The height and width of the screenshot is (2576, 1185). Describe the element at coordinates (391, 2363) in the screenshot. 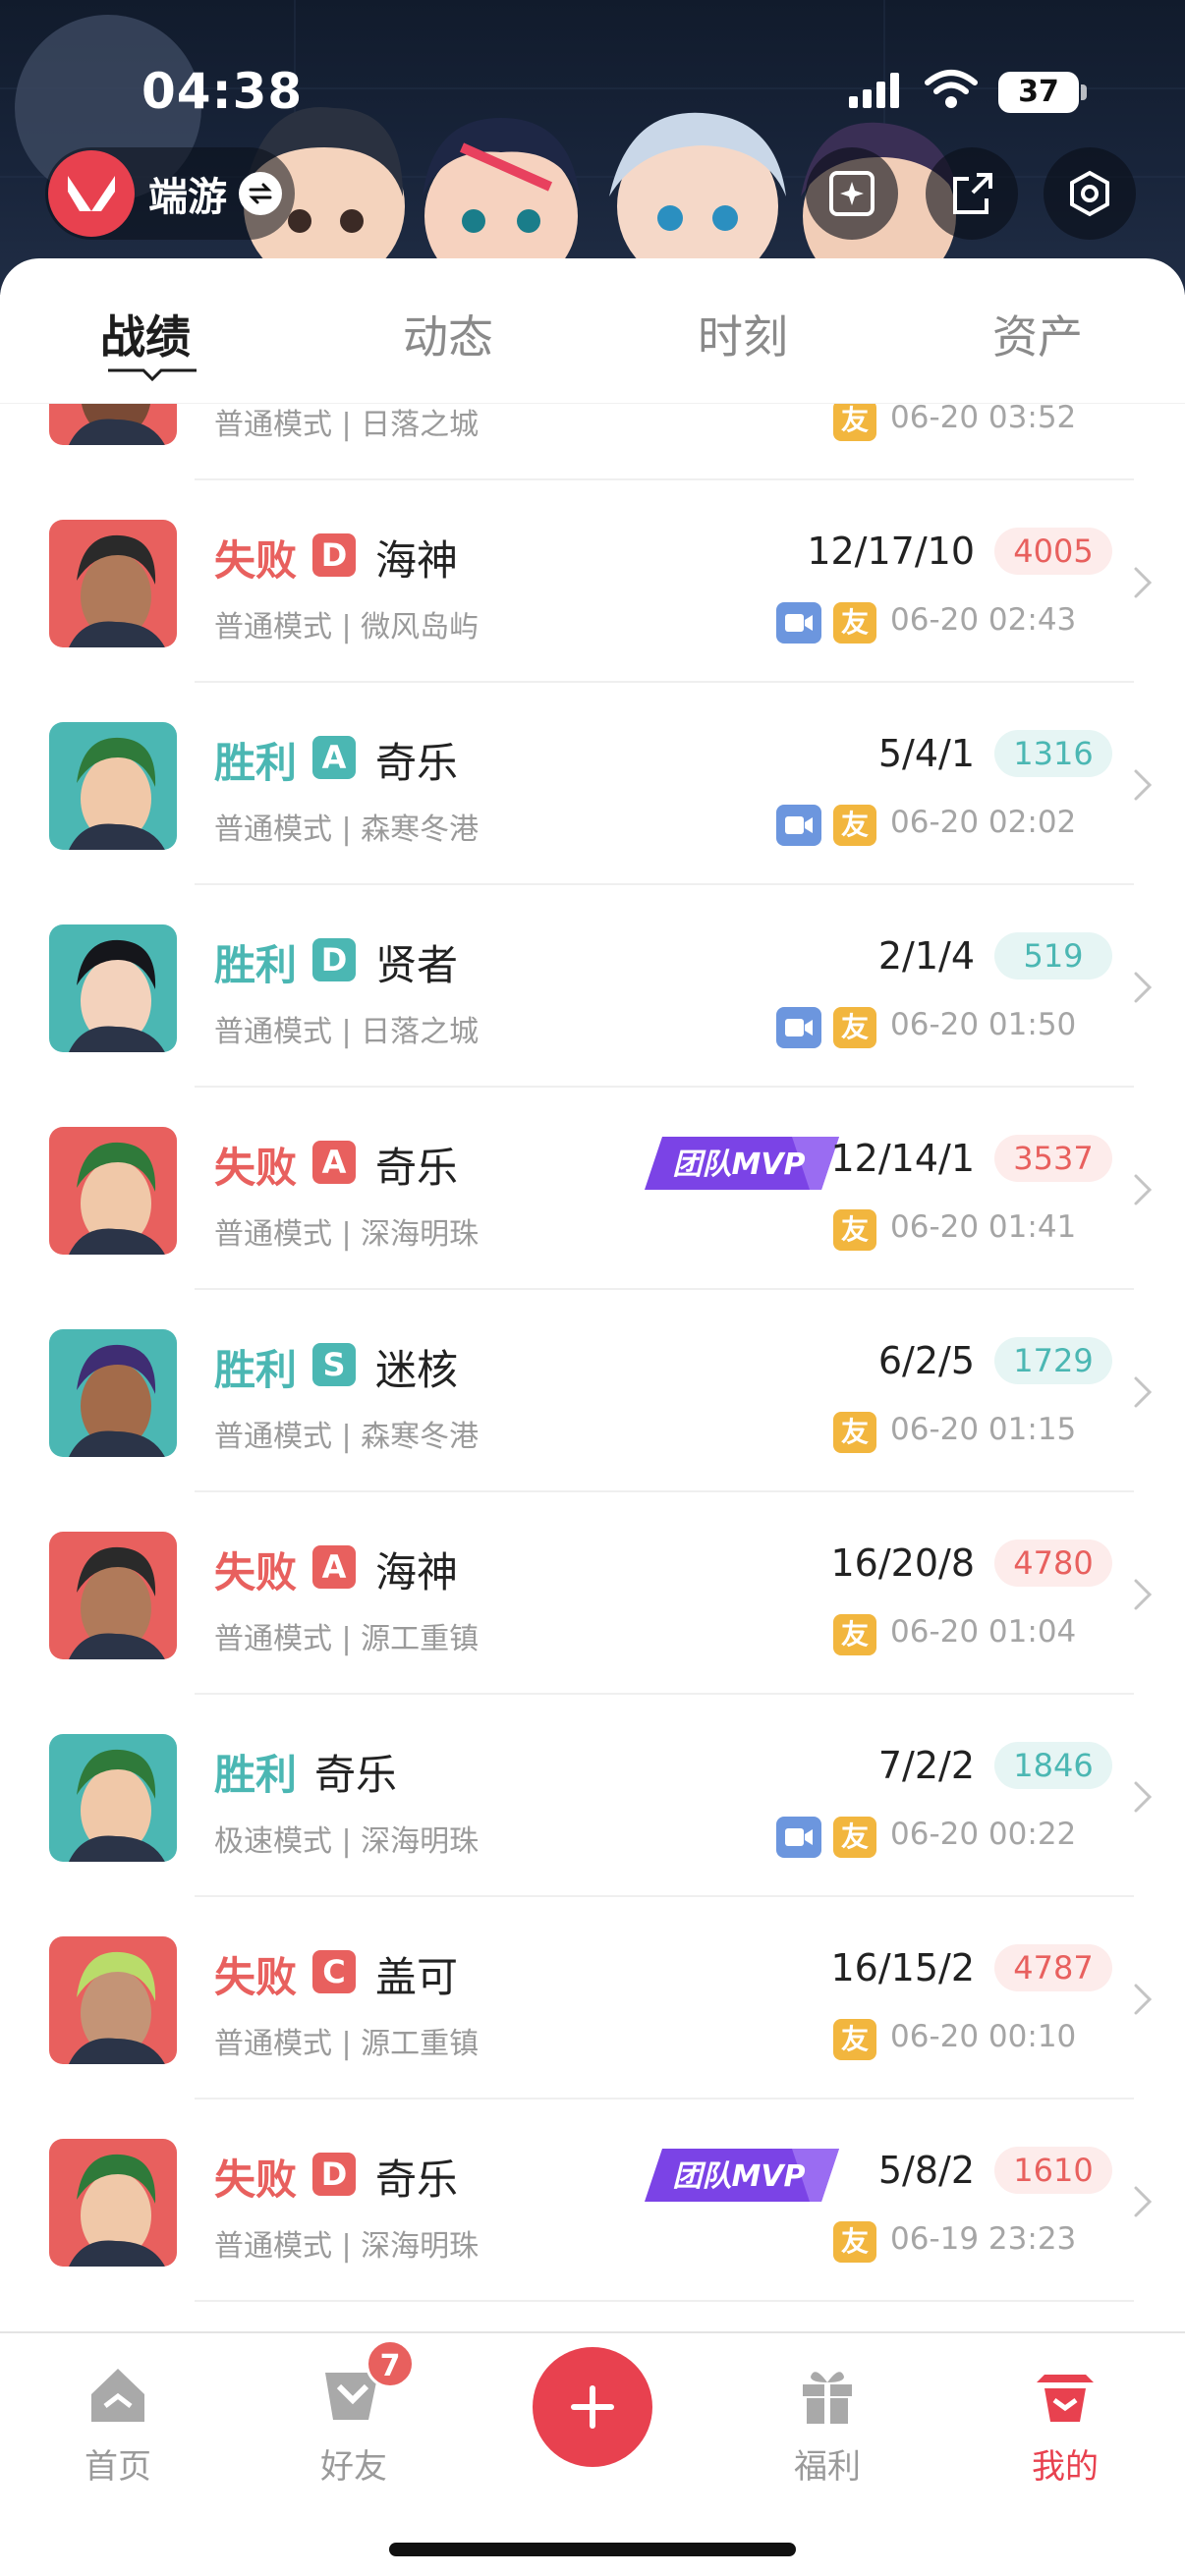

I see `friends-badge: 7` at that location.